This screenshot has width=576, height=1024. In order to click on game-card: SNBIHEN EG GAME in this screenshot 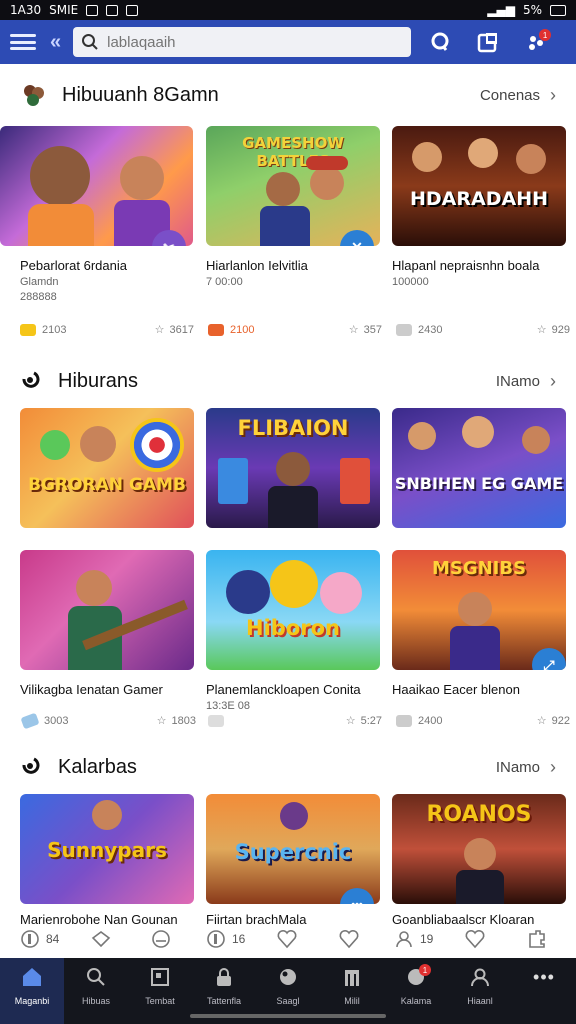, I will do `click(479, 468)`.